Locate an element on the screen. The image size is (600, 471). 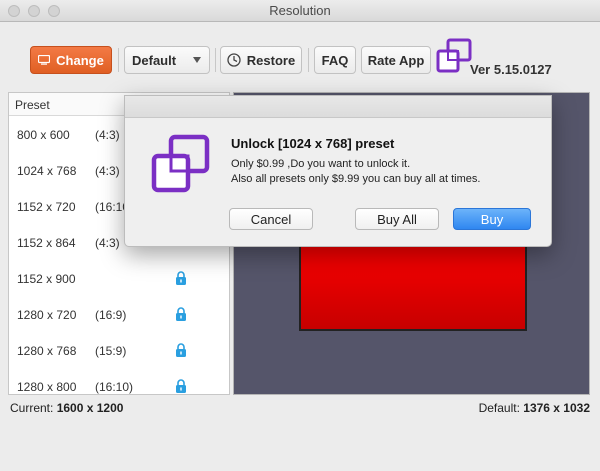
default-resolution: Default: 1376 x 1032 is located at coordinates (534, 408).